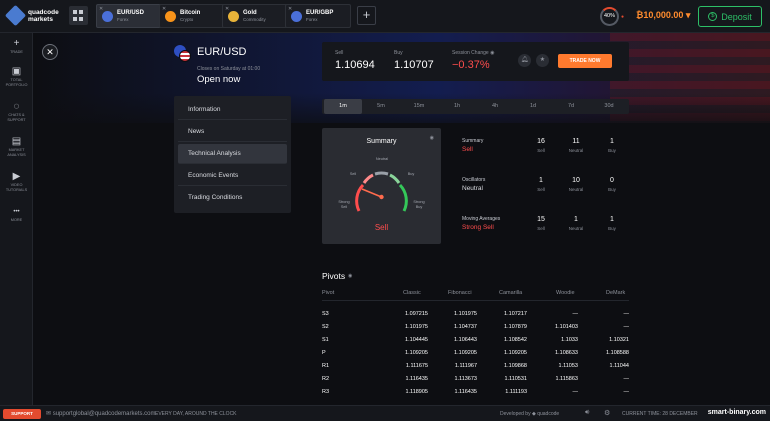 Image resolution: width=770 pixels, height=421 pixels. Describe the element at coordinates (481, 219) in the screenshot. I see `row-title: Moving Averages` at that location.